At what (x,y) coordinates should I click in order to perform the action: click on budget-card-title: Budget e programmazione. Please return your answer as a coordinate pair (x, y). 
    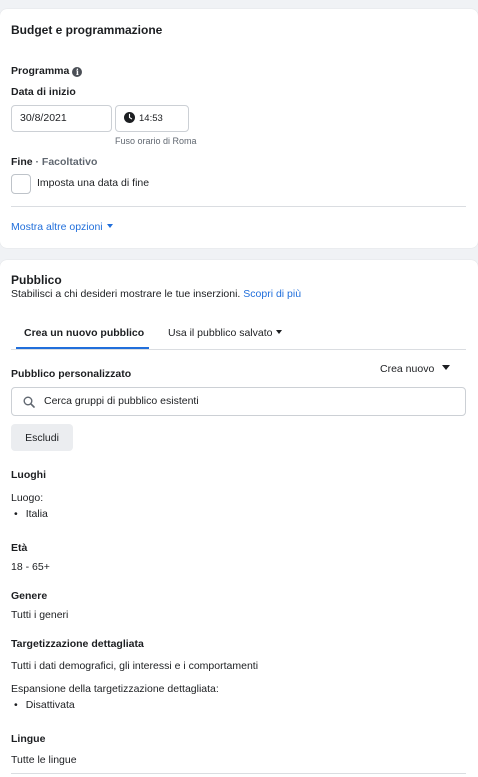
    Looking at the image, I should click on (87, 30).